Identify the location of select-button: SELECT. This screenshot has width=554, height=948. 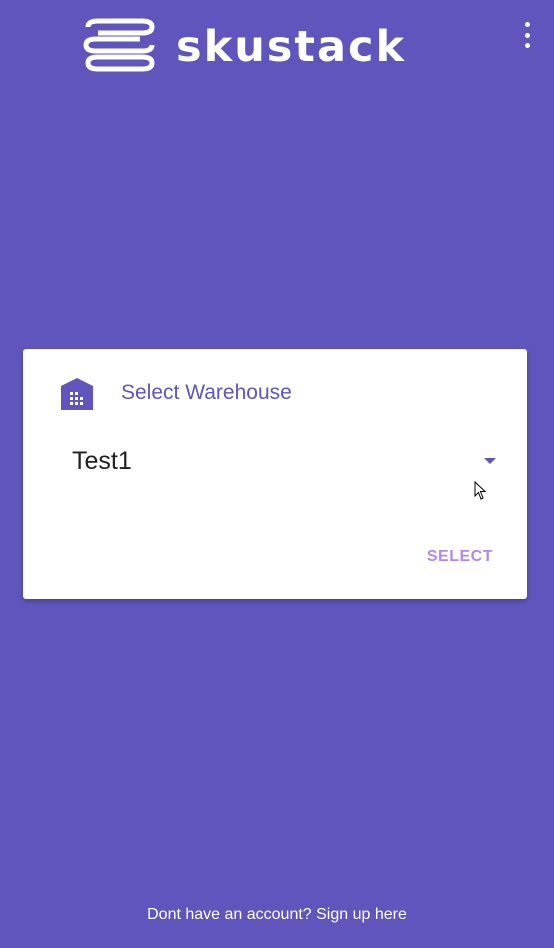
(460, 557).